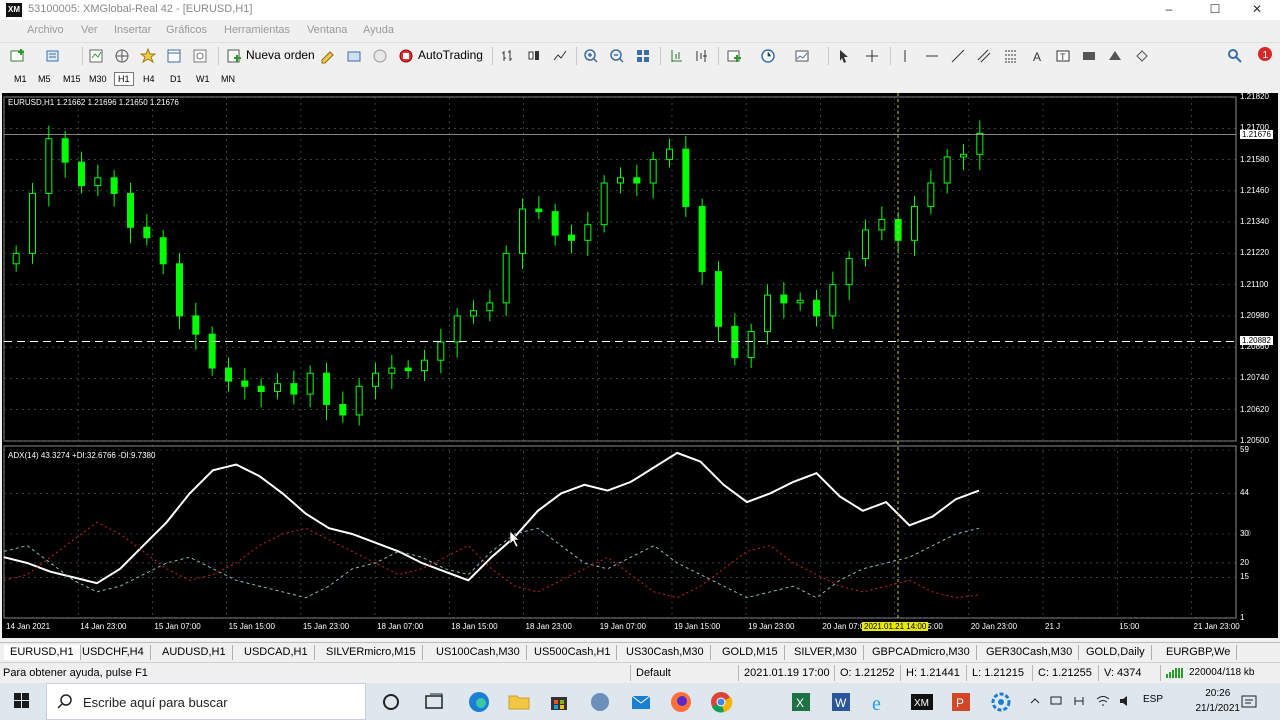 The image size is (1280, 720). Describe the element at coordinates (841, 702) in the screenshot. I see `word-icon: W` at that location.